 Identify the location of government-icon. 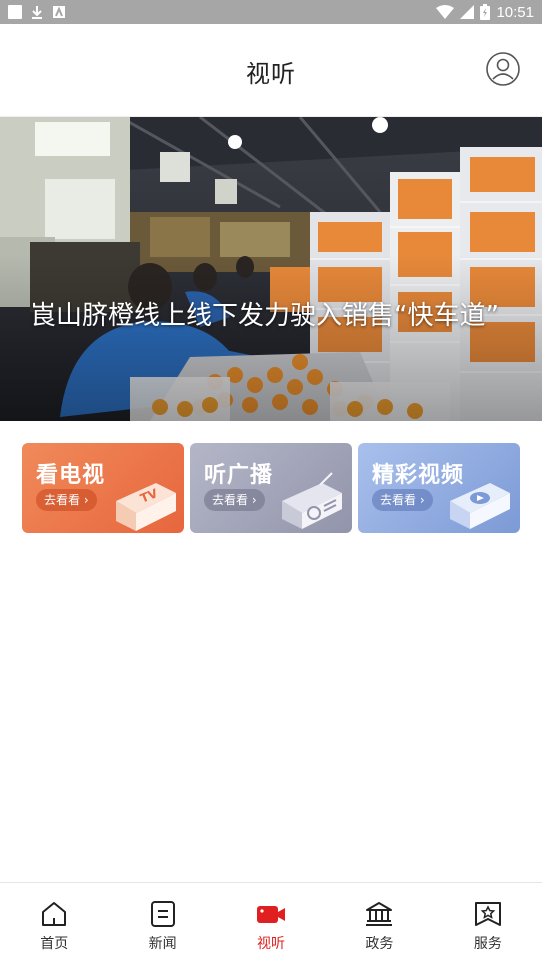
(379, 914).